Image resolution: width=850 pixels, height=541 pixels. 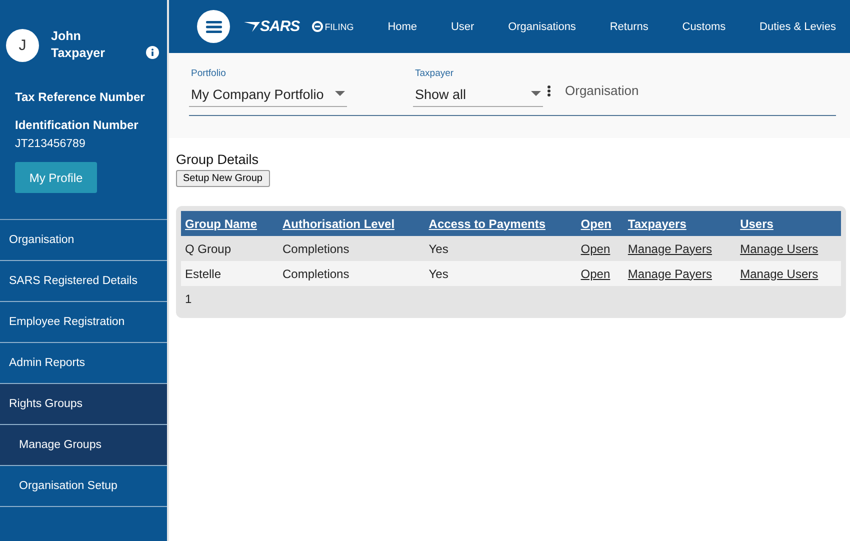 I want to click on column-header: Access to Payments, so click(x=500, y=223).